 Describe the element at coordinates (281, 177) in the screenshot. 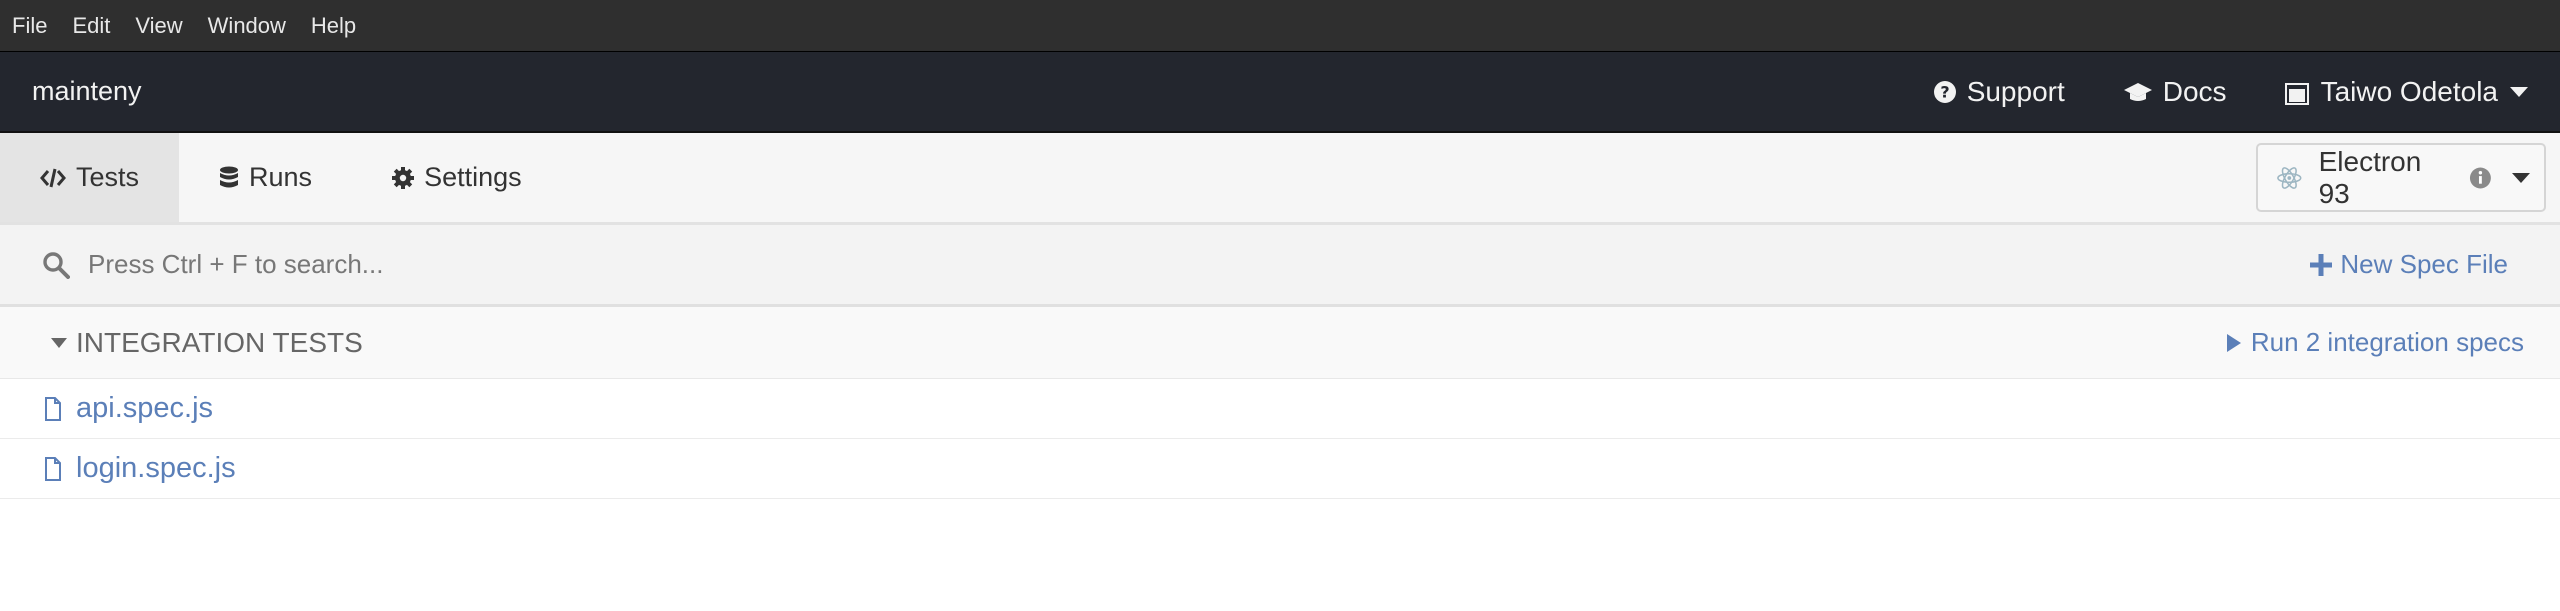

I see `tab-runs-label: Runs` at that location.